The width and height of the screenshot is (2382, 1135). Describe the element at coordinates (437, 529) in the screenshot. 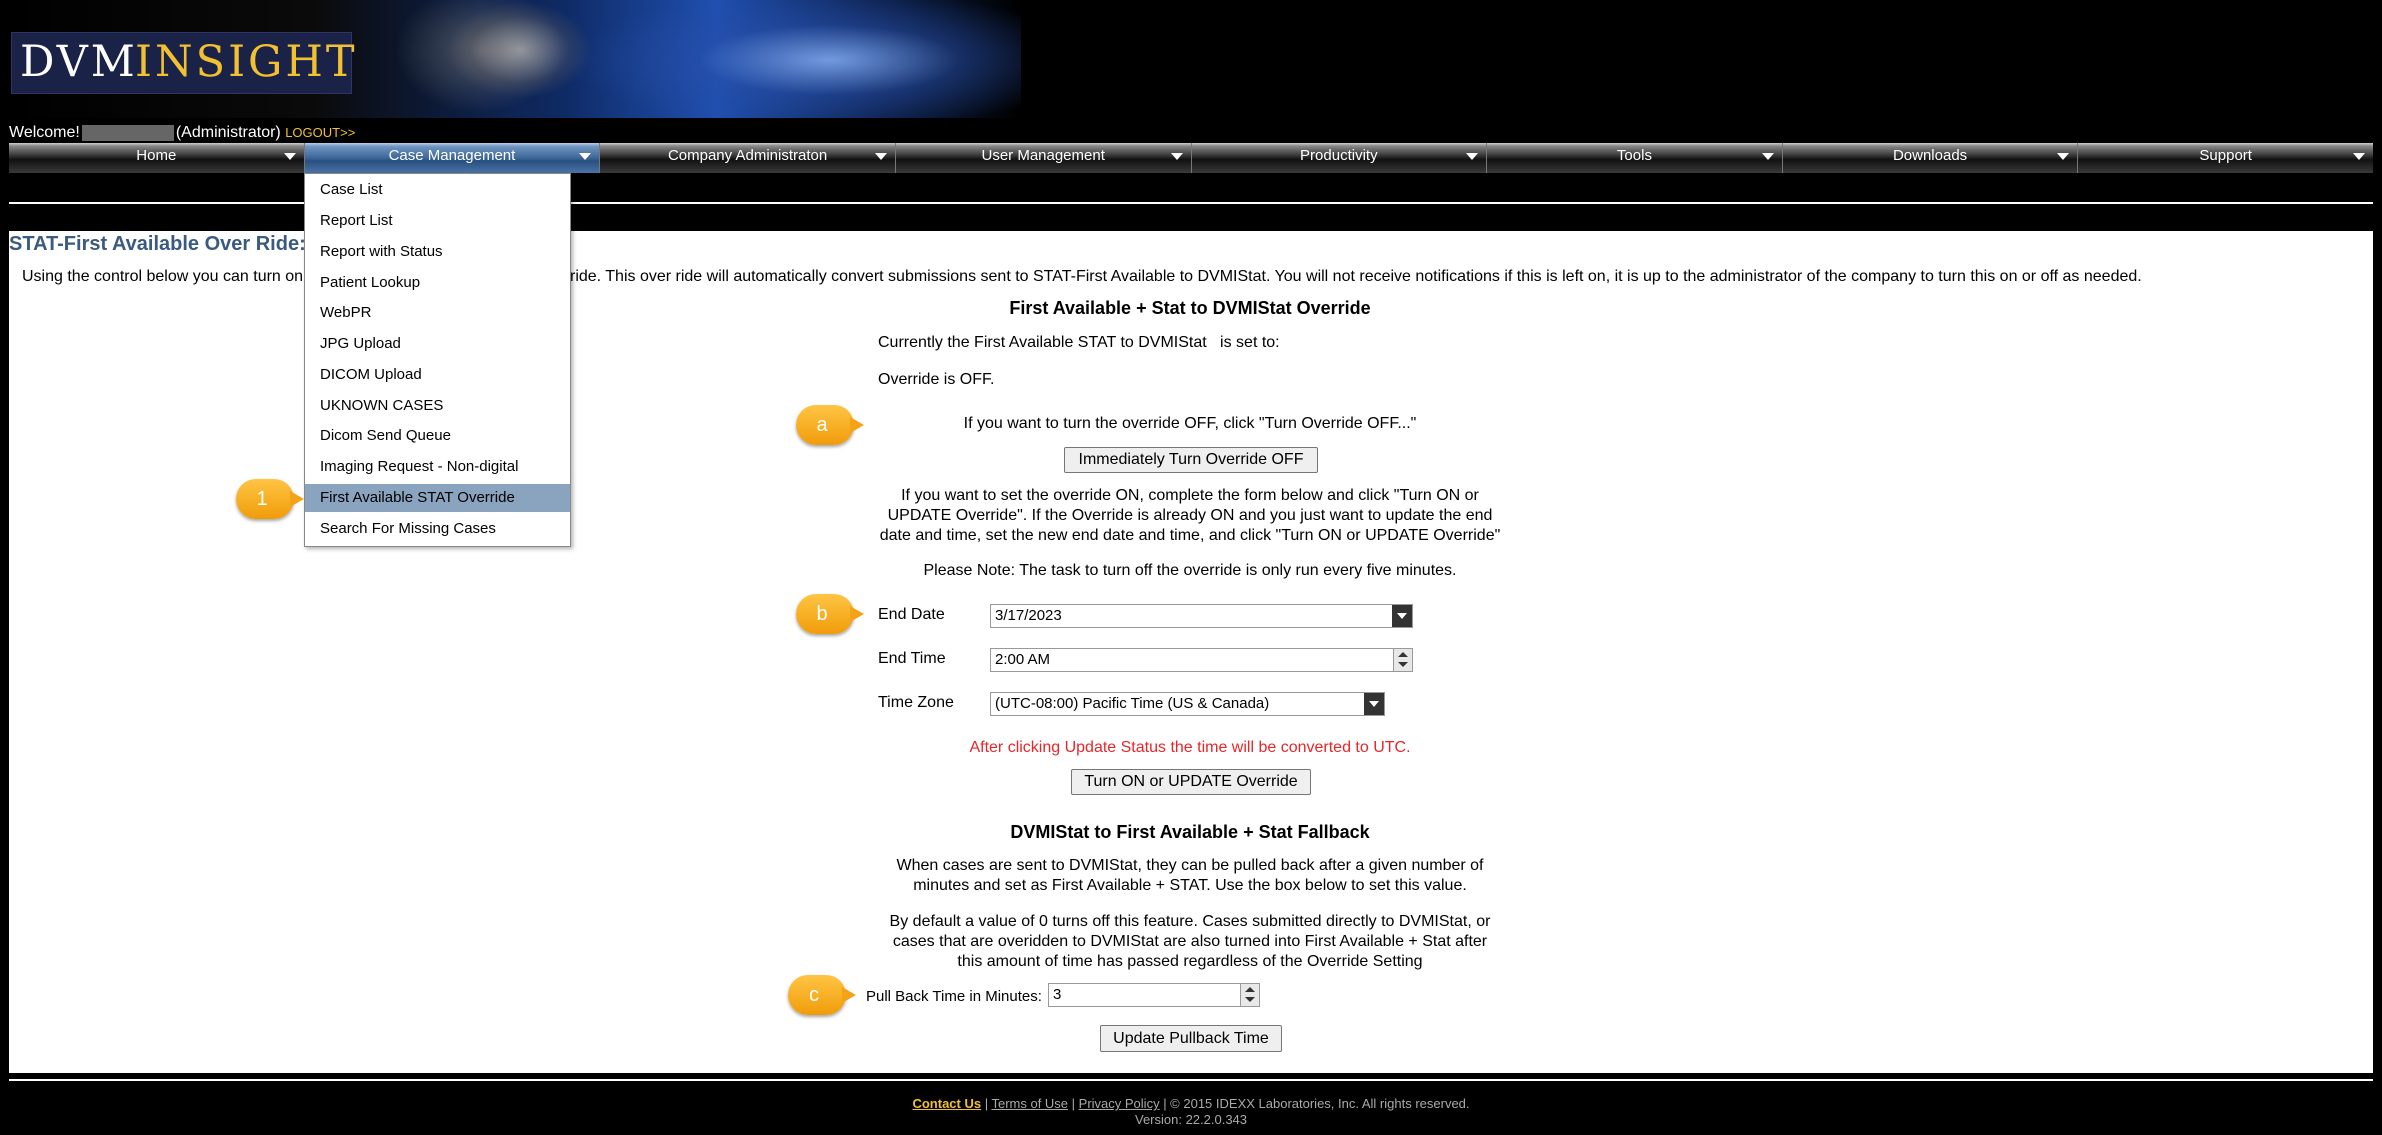

I see `menu-item-search-missing-cases: Search For Missing Cases` at that location.